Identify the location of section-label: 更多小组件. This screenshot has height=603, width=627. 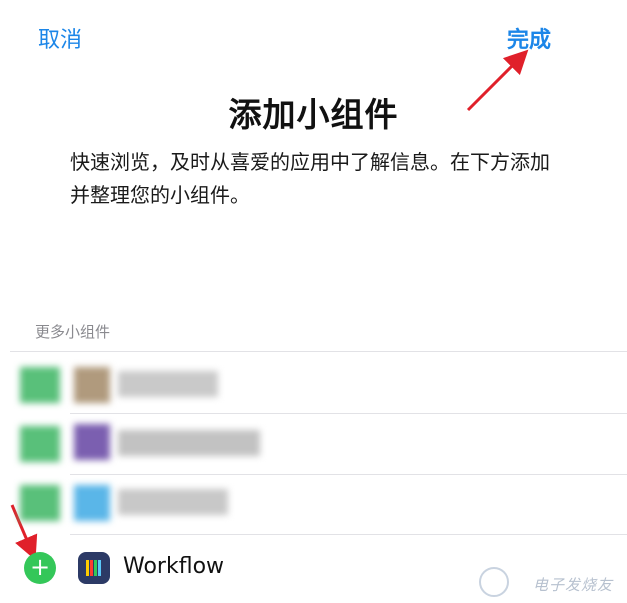
(73, 332).